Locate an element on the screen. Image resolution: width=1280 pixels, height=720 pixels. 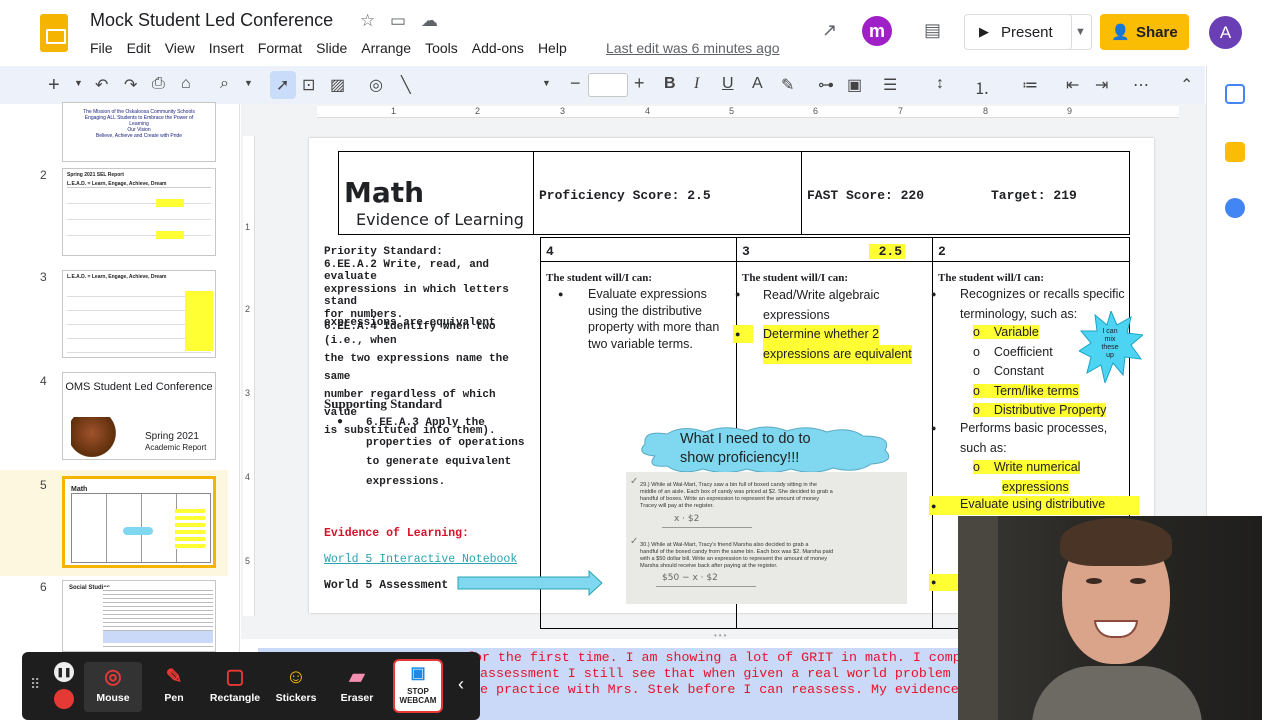
stop-webcam-button: ▣ STOP WEBCAM is located at coordinates (418, 686).